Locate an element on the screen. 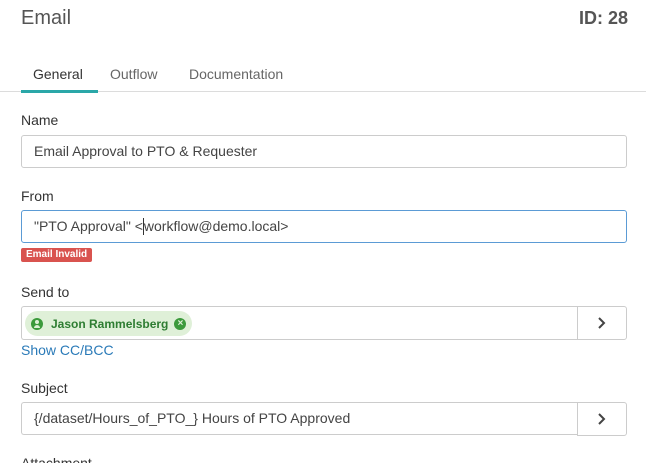 The image size is (646, 463). item-id: ID: 28 is located at coordinates (603, 18).